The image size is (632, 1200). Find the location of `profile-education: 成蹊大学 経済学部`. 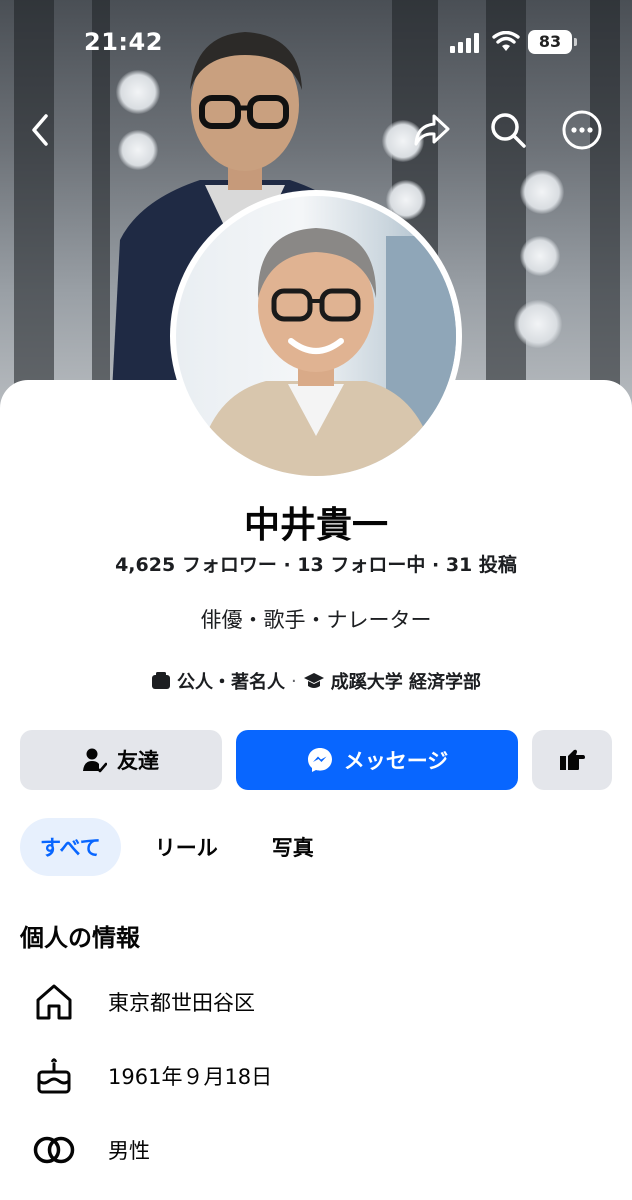

profile-education: 成蹊大学 経済学部 is located at coordinates (405, 682).